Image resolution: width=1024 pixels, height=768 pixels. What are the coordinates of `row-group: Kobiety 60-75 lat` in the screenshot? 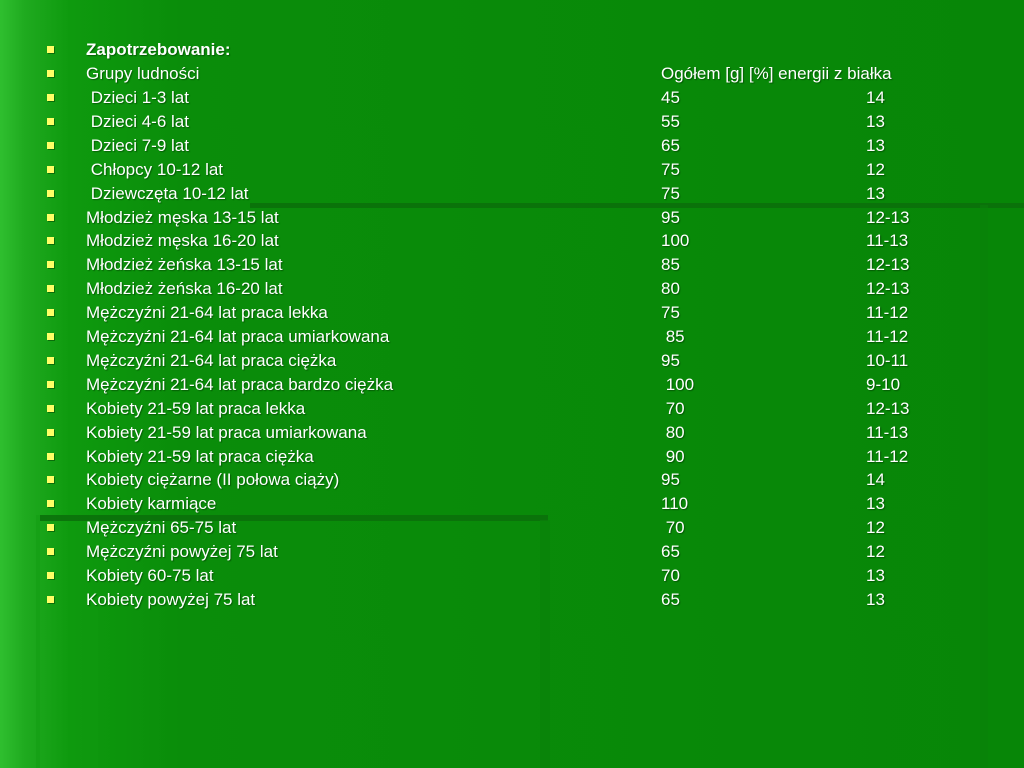 It's located at (150, 575).